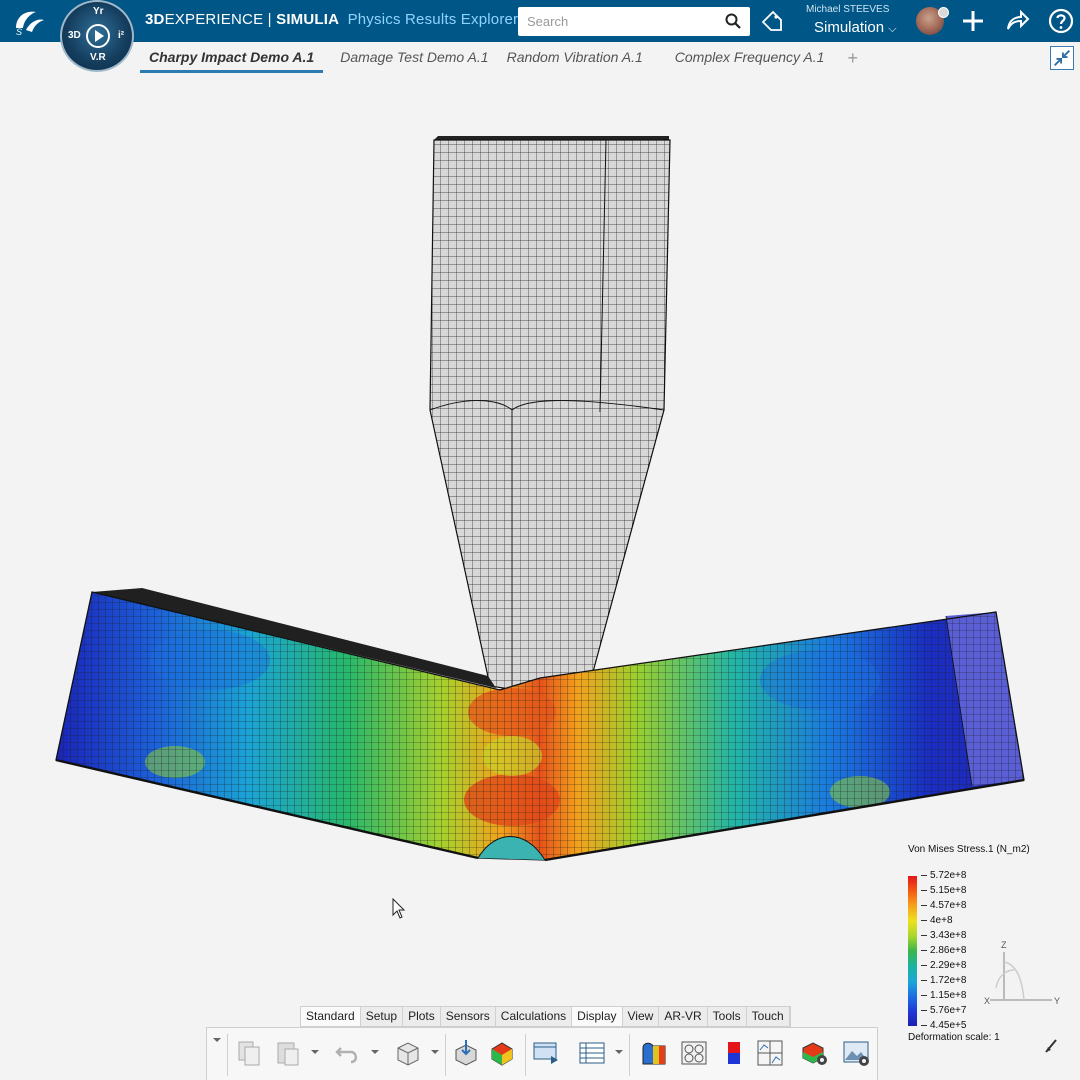  Describe the element at coordinates (618, 21) in the screenshot. I see `search-input` at that location.